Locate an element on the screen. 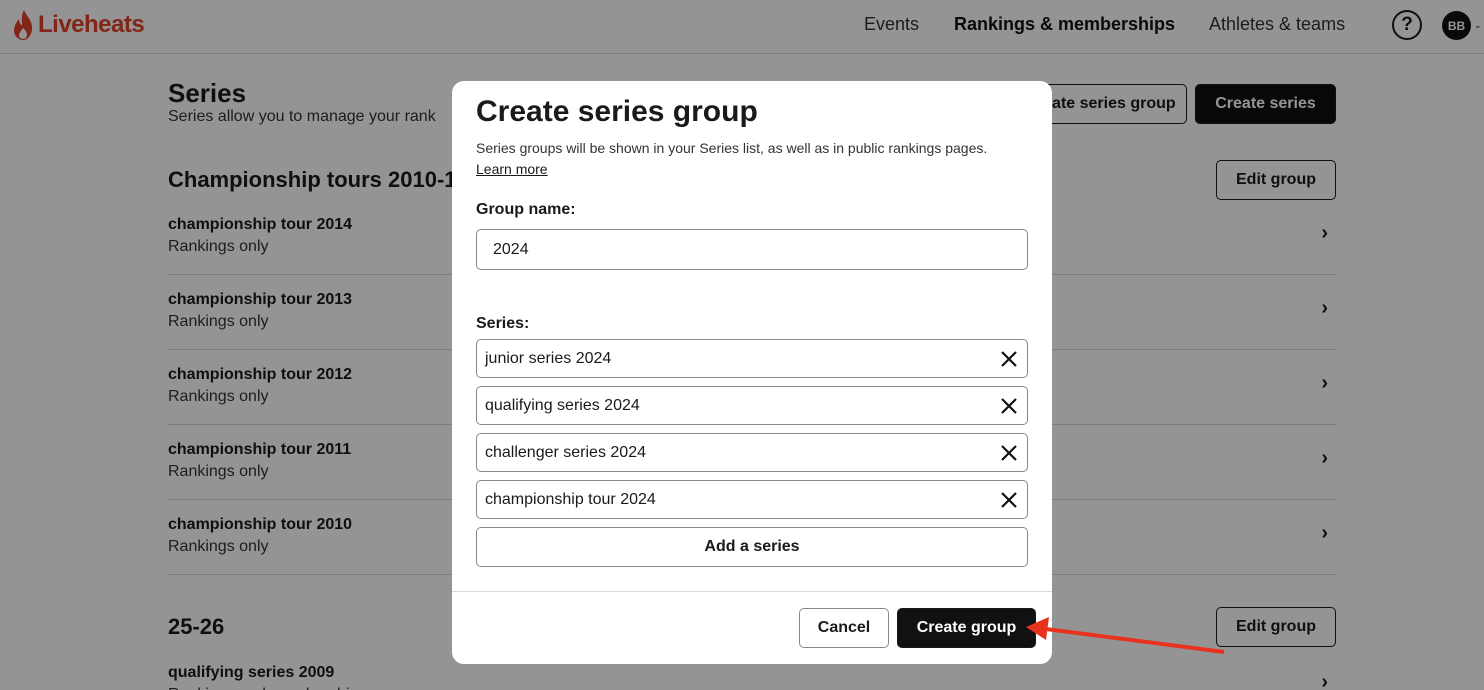 This screenshot has width=1484, height=690. learn-more-link: Learn more is located at coordinates (512, 169).